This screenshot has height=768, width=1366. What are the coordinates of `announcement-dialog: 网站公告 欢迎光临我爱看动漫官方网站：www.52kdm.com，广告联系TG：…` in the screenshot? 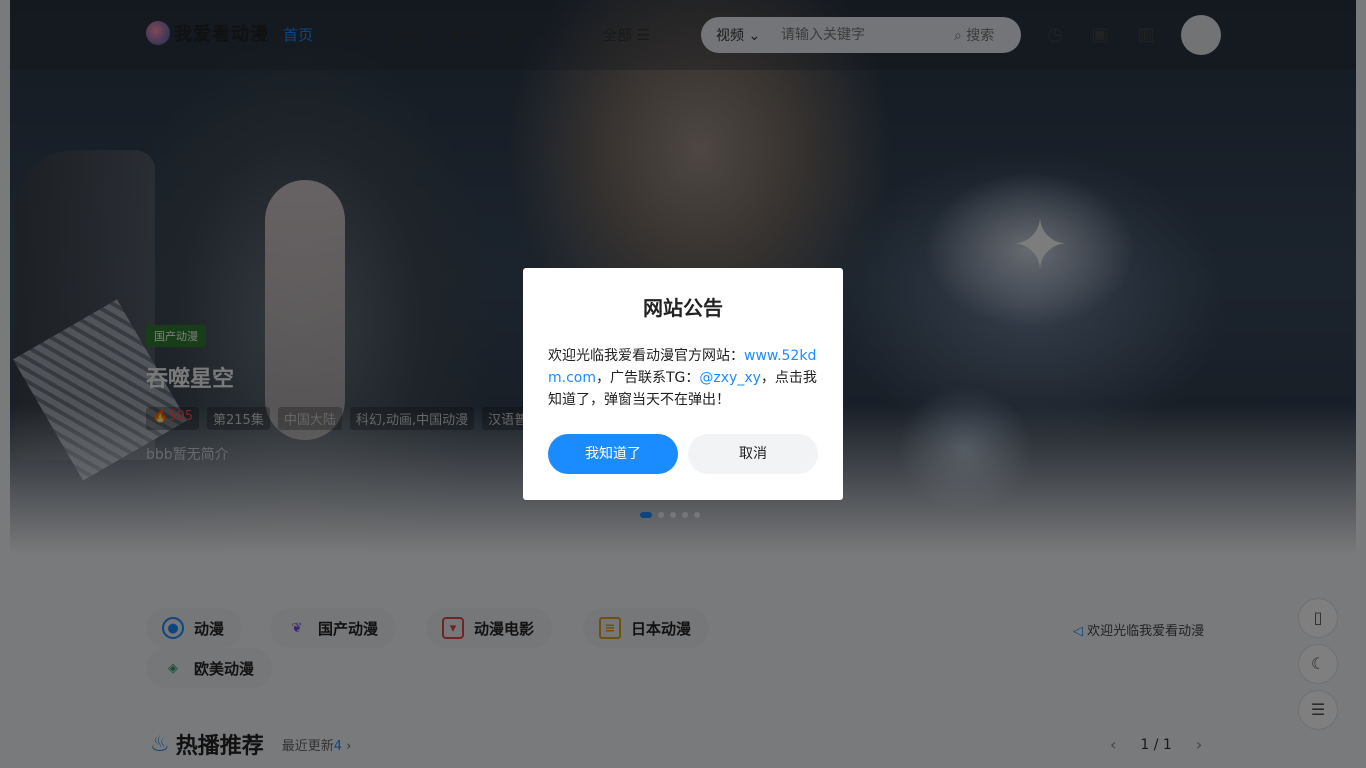 It's located at (683, 384).